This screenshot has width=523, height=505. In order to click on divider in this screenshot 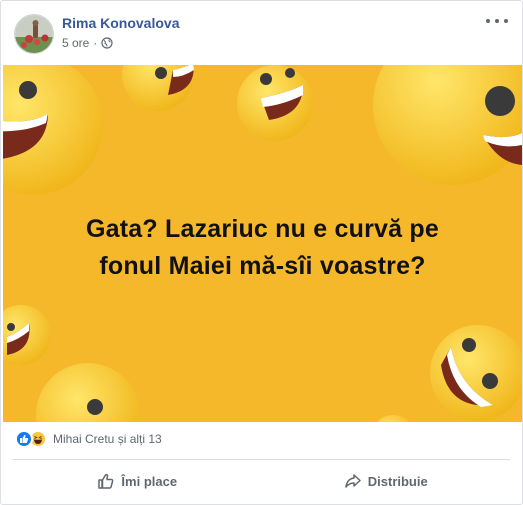, I will do `click(261, 459)`.